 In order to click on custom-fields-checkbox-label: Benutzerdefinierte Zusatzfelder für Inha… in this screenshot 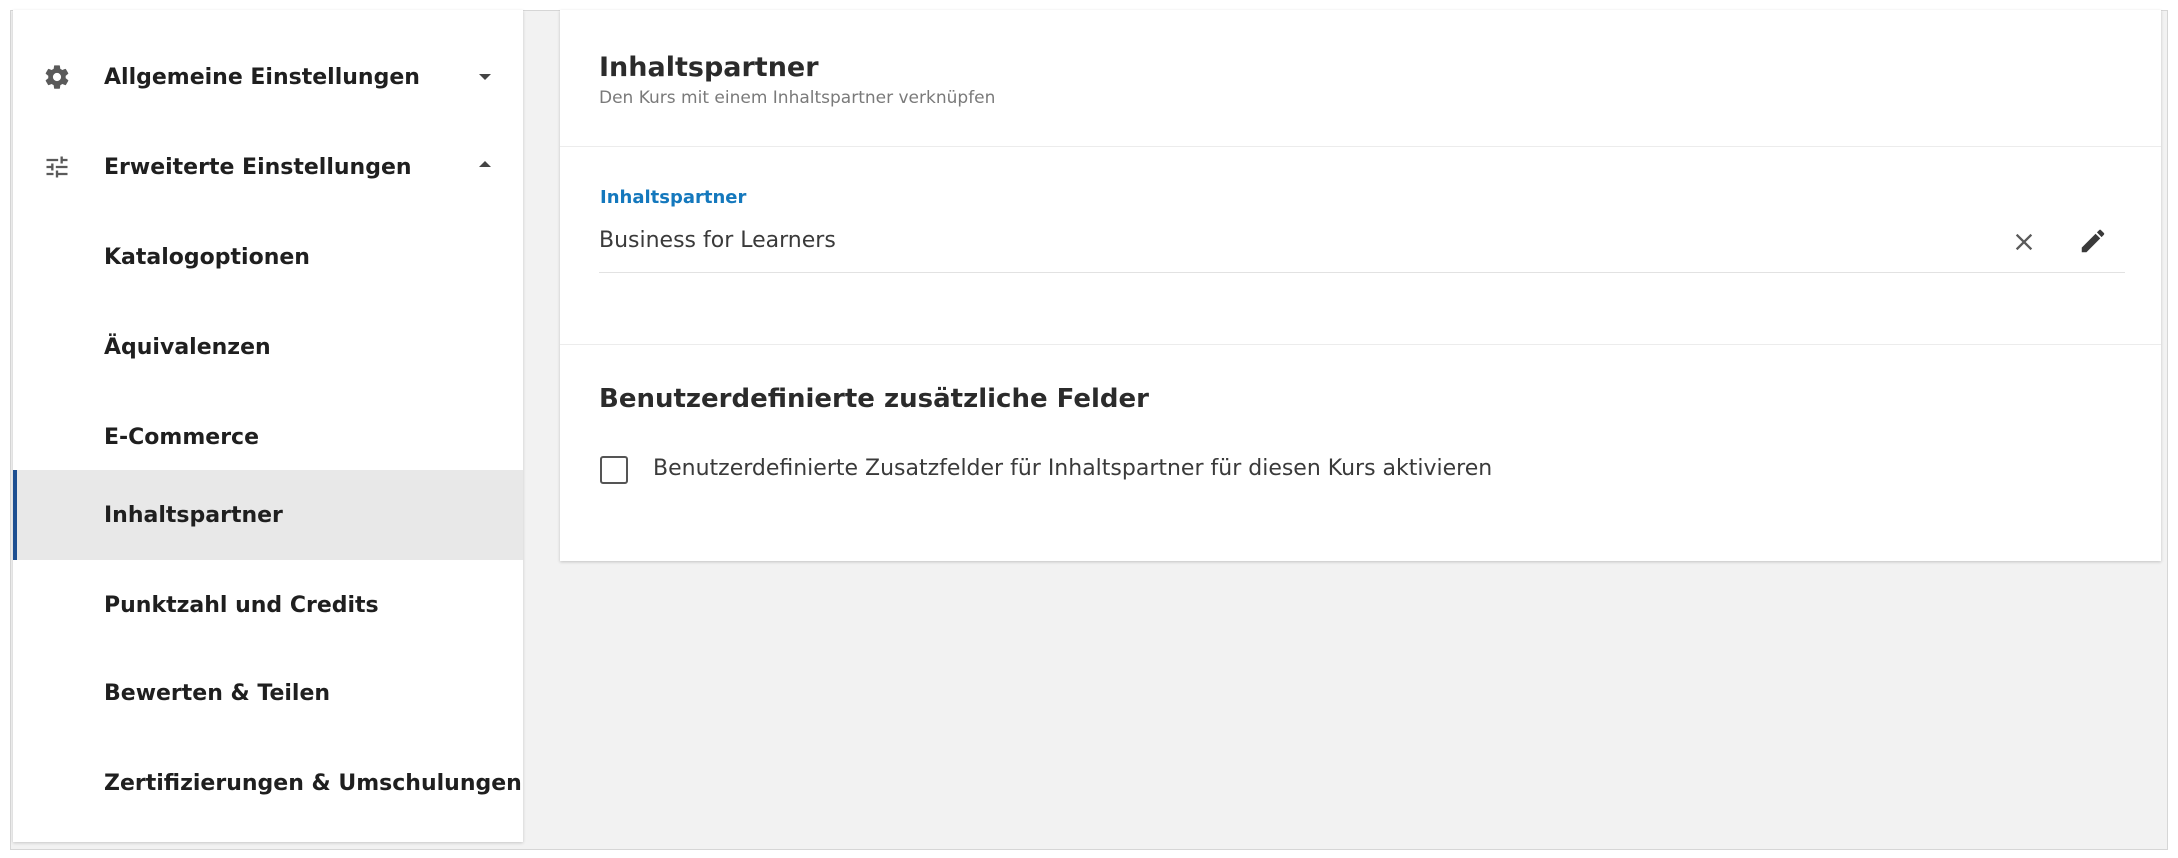, I will do `click(1072, 468)`.